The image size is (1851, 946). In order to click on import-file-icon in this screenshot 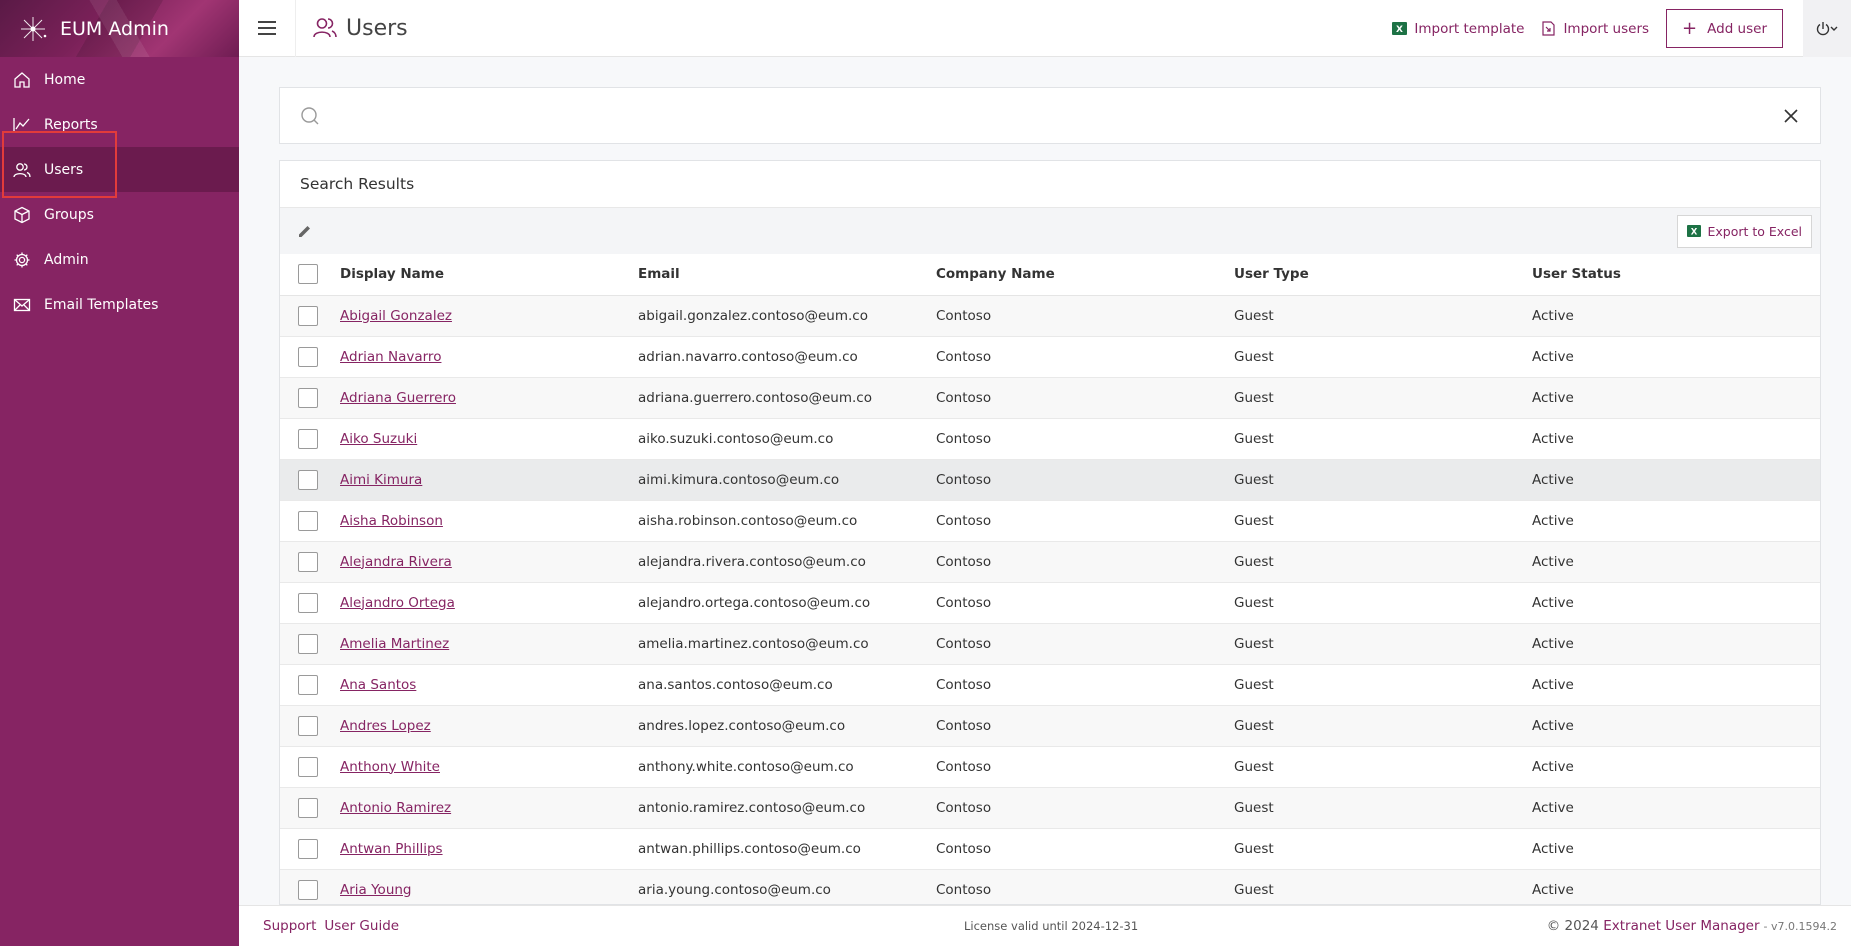, I will do `click(1548, 28)`.